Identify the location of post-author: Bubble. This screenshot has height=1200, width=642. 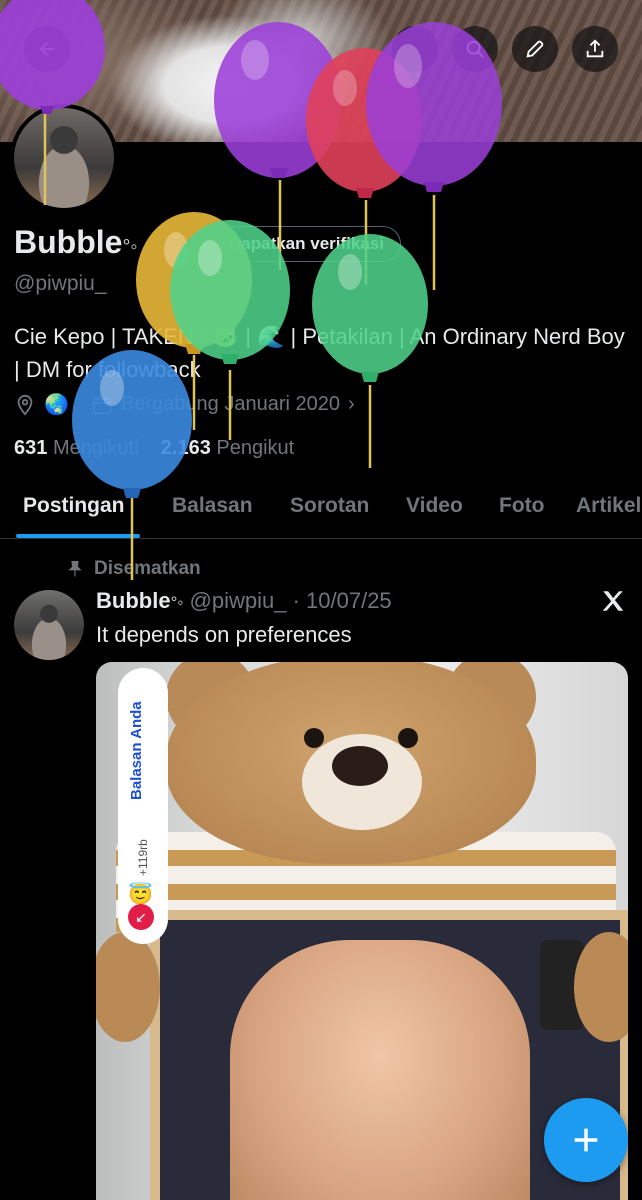
(133, 600).